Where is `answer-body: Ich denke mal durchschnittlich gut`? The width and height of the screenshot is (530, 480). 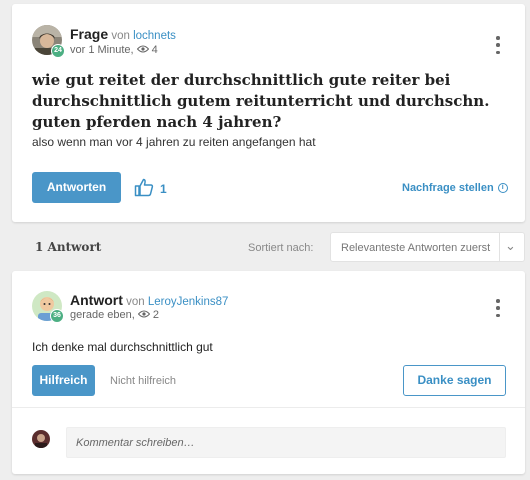 answer-body: Ich denke mal durchschnittlich gut is located at coordinates (122, 347).